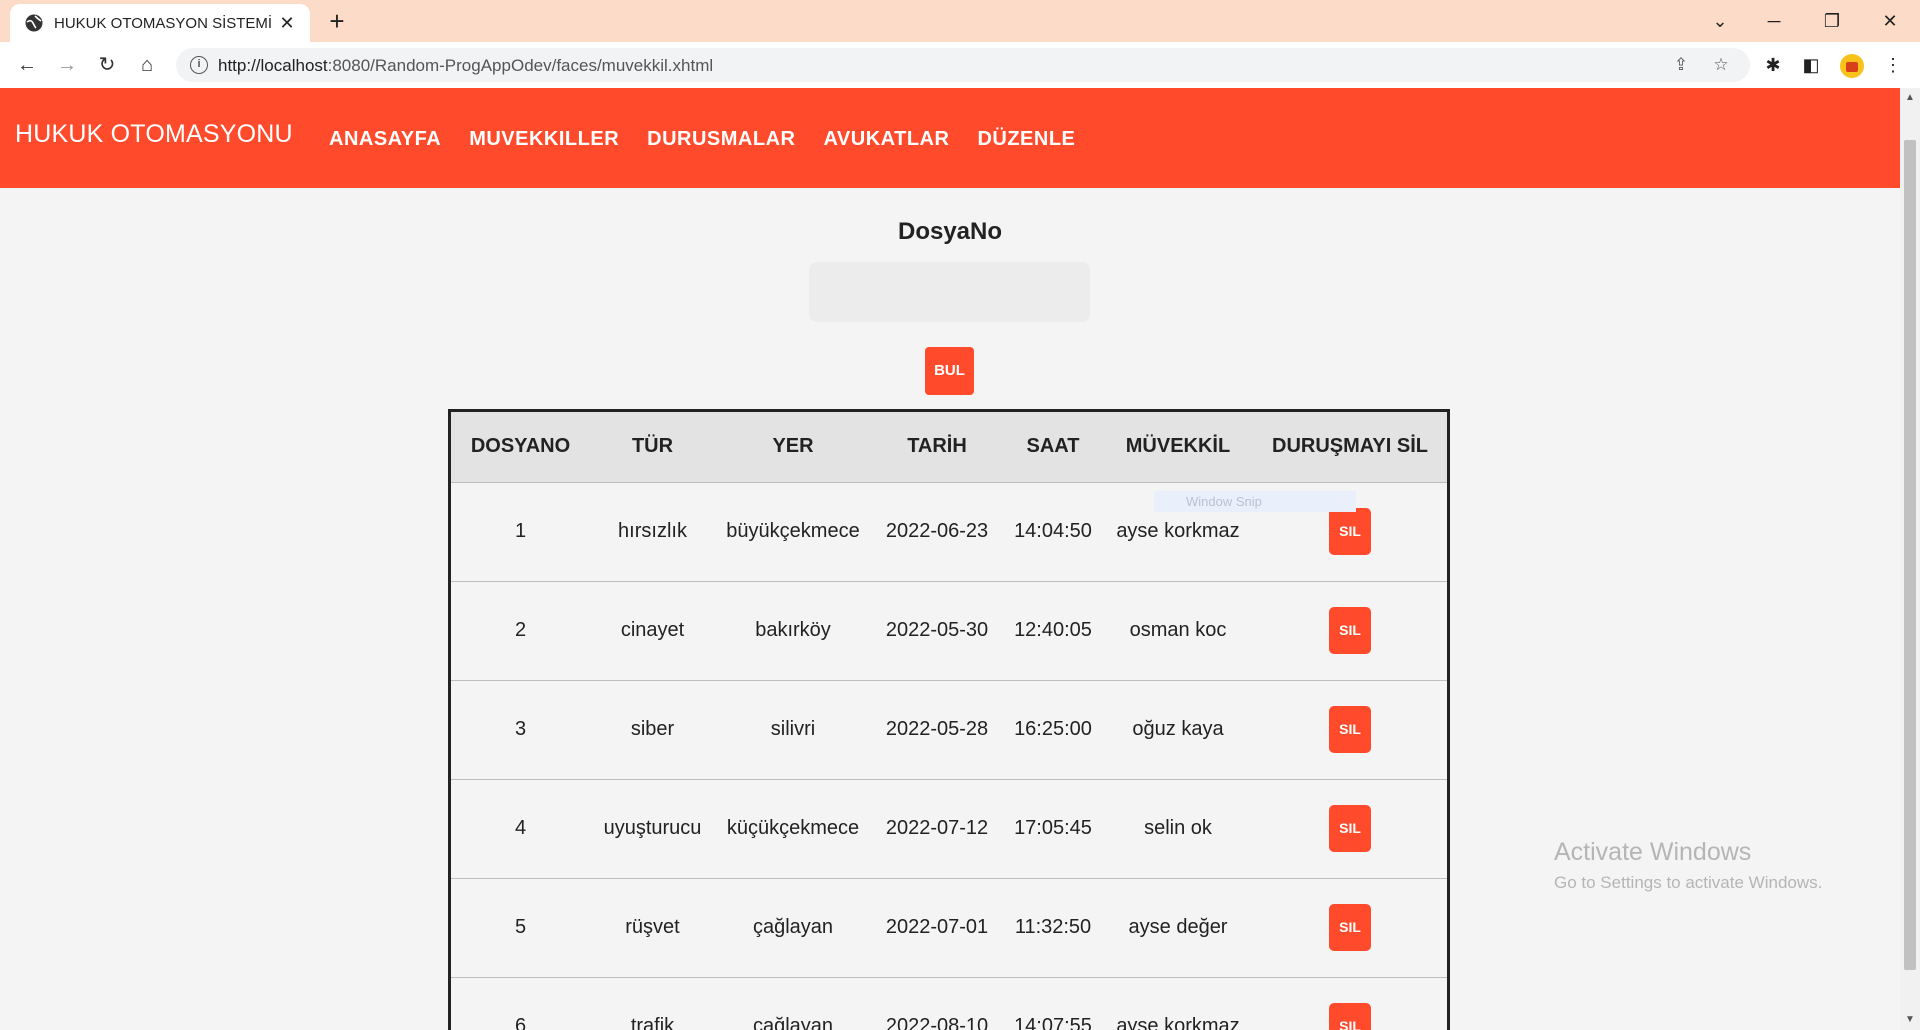 This screenshot has width=1920, height=1030. Describe the element at coordinates (949, 371) in the screenshot. I see `bul-button: BUL` at that location.